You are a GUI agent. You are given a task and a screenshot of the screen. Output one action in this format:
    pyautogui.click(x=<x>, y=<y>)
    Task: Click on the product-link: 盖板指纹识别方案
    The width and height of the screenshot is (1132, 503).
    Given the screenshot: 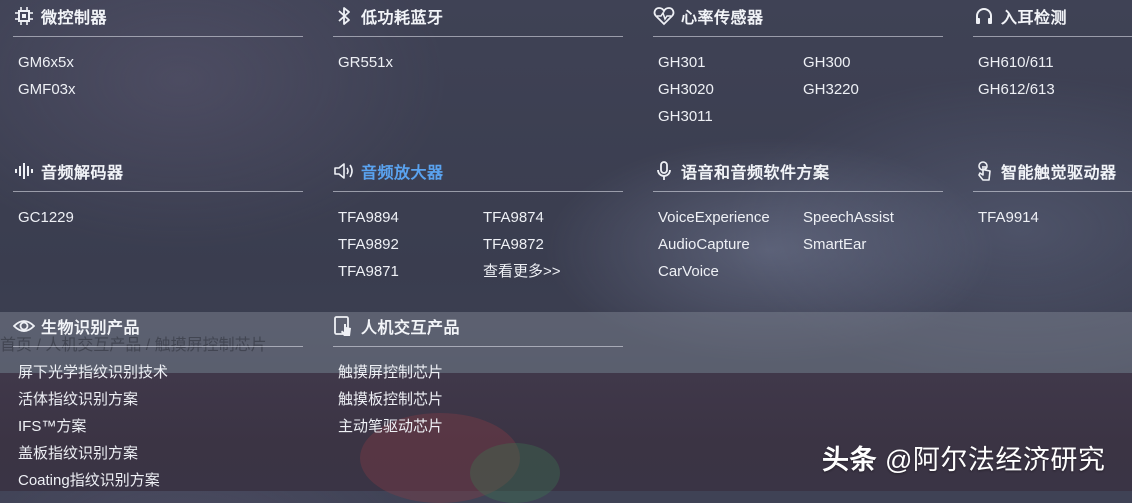 What is the action you would take?
    pyautogui.click(x=163, y=453)
    